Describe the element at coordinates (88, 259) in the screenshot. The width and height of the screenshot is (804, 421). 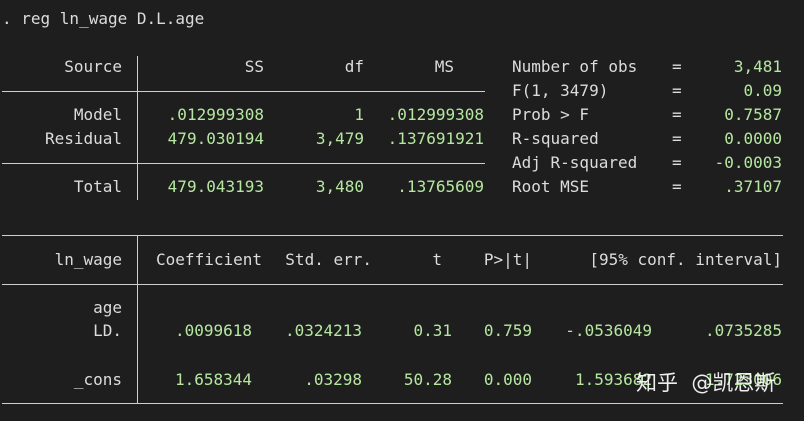
I see `coef-header-depvar: ln_wage` at that location.